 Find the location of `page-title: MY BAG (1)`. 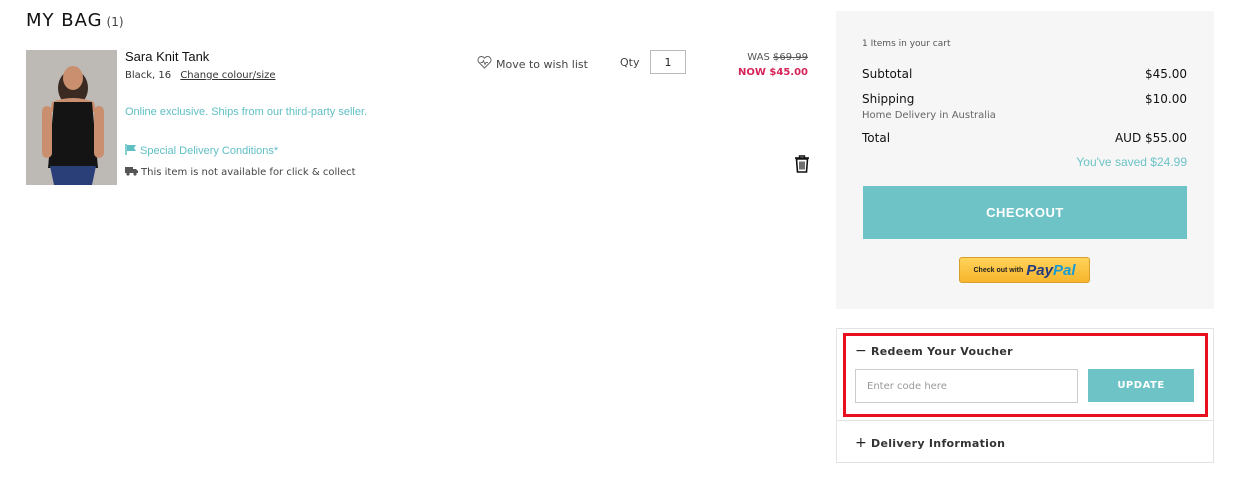

page-title: MY BAG (1) is located at coordinates (75, 20).